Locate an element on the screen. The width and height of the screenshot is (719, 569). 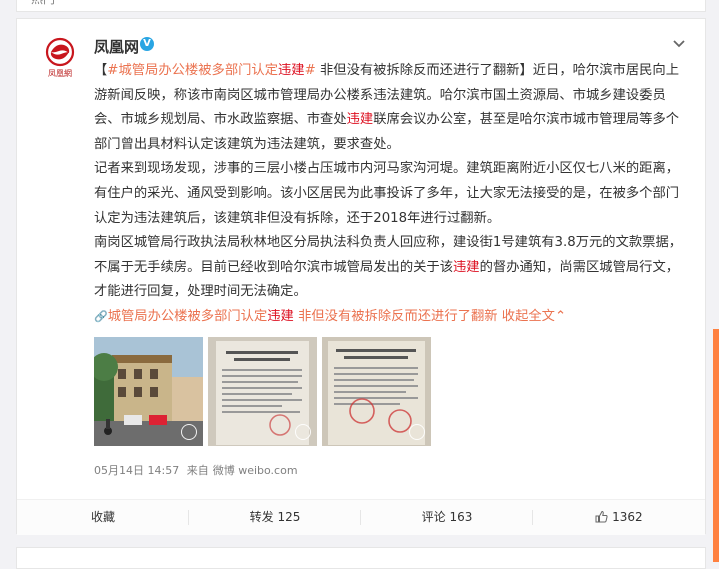
collapse-label: 收起全文 is located at coordinates (526, 316).